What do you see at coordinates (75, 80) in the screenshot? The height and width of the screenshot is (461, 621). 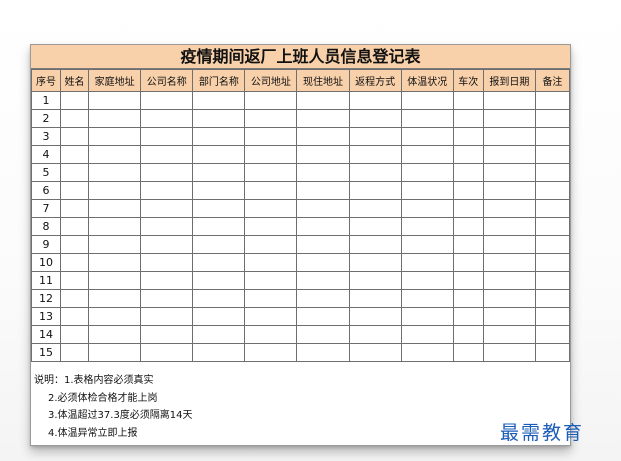 I see `col-header-name: 姓名` at bounding box center [75, 80].